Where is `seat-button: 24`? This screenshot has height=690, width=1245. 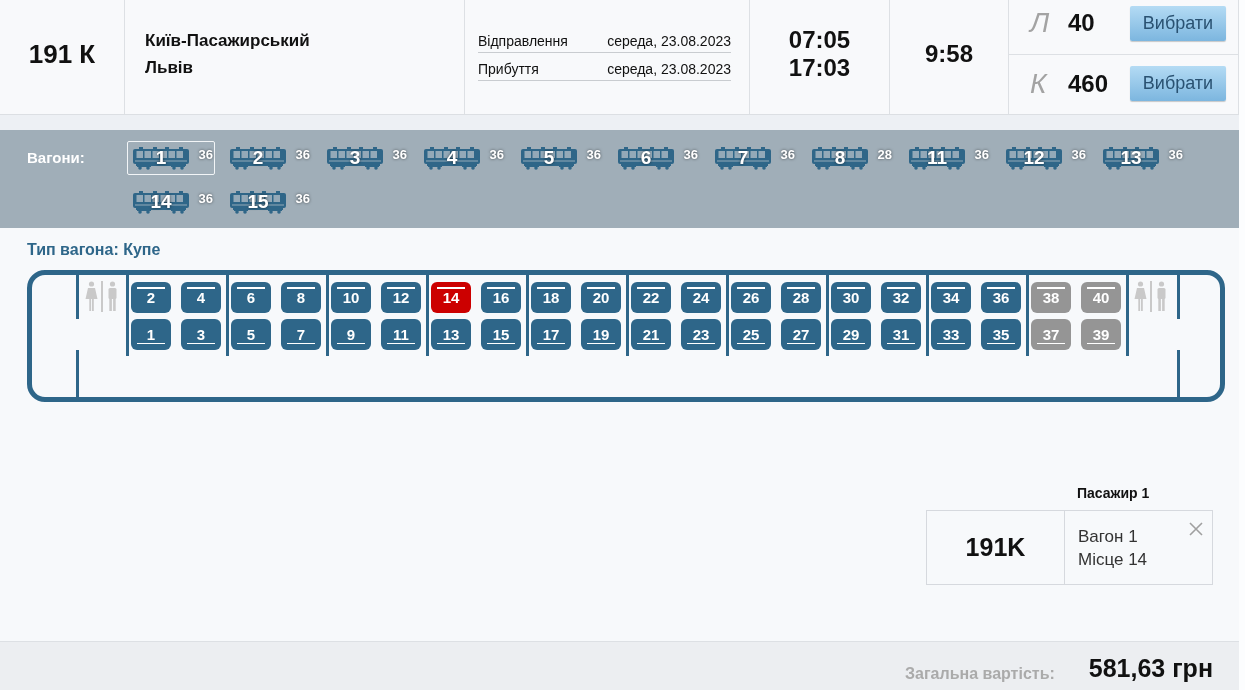
seat-button: 24 is located at coordinates (701, 297).